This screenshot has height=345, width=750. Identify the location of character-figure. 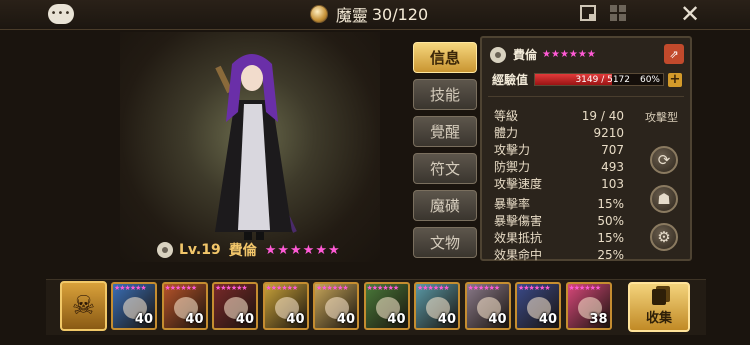
(256, 147).